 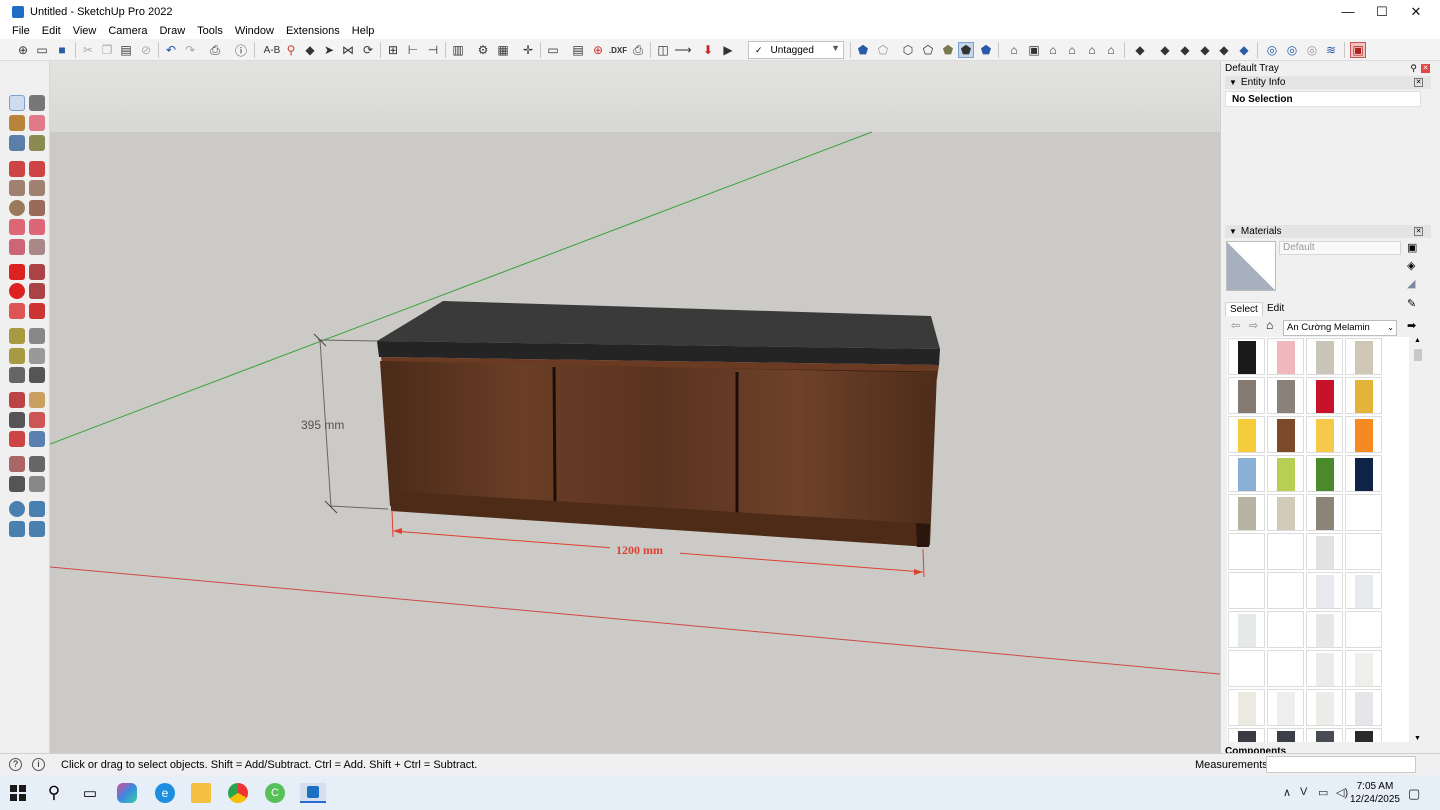 What do you see at coordinates (368, 50) in the screenshot?
I see `refresh-icon: ⟳` at bounding box center [368, 50].